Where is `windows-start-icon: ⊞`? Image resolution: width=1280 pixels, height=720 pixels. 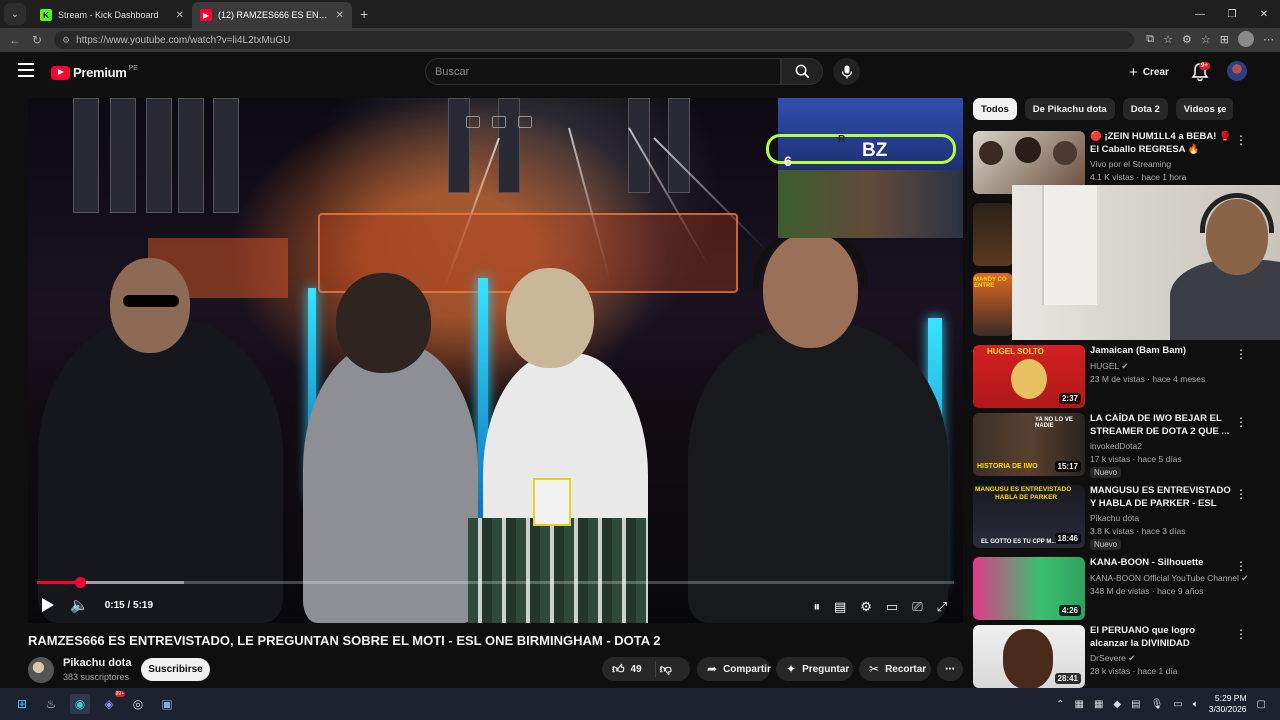 windows-start-icon: ⊞ is located at coordinates (22, 704).